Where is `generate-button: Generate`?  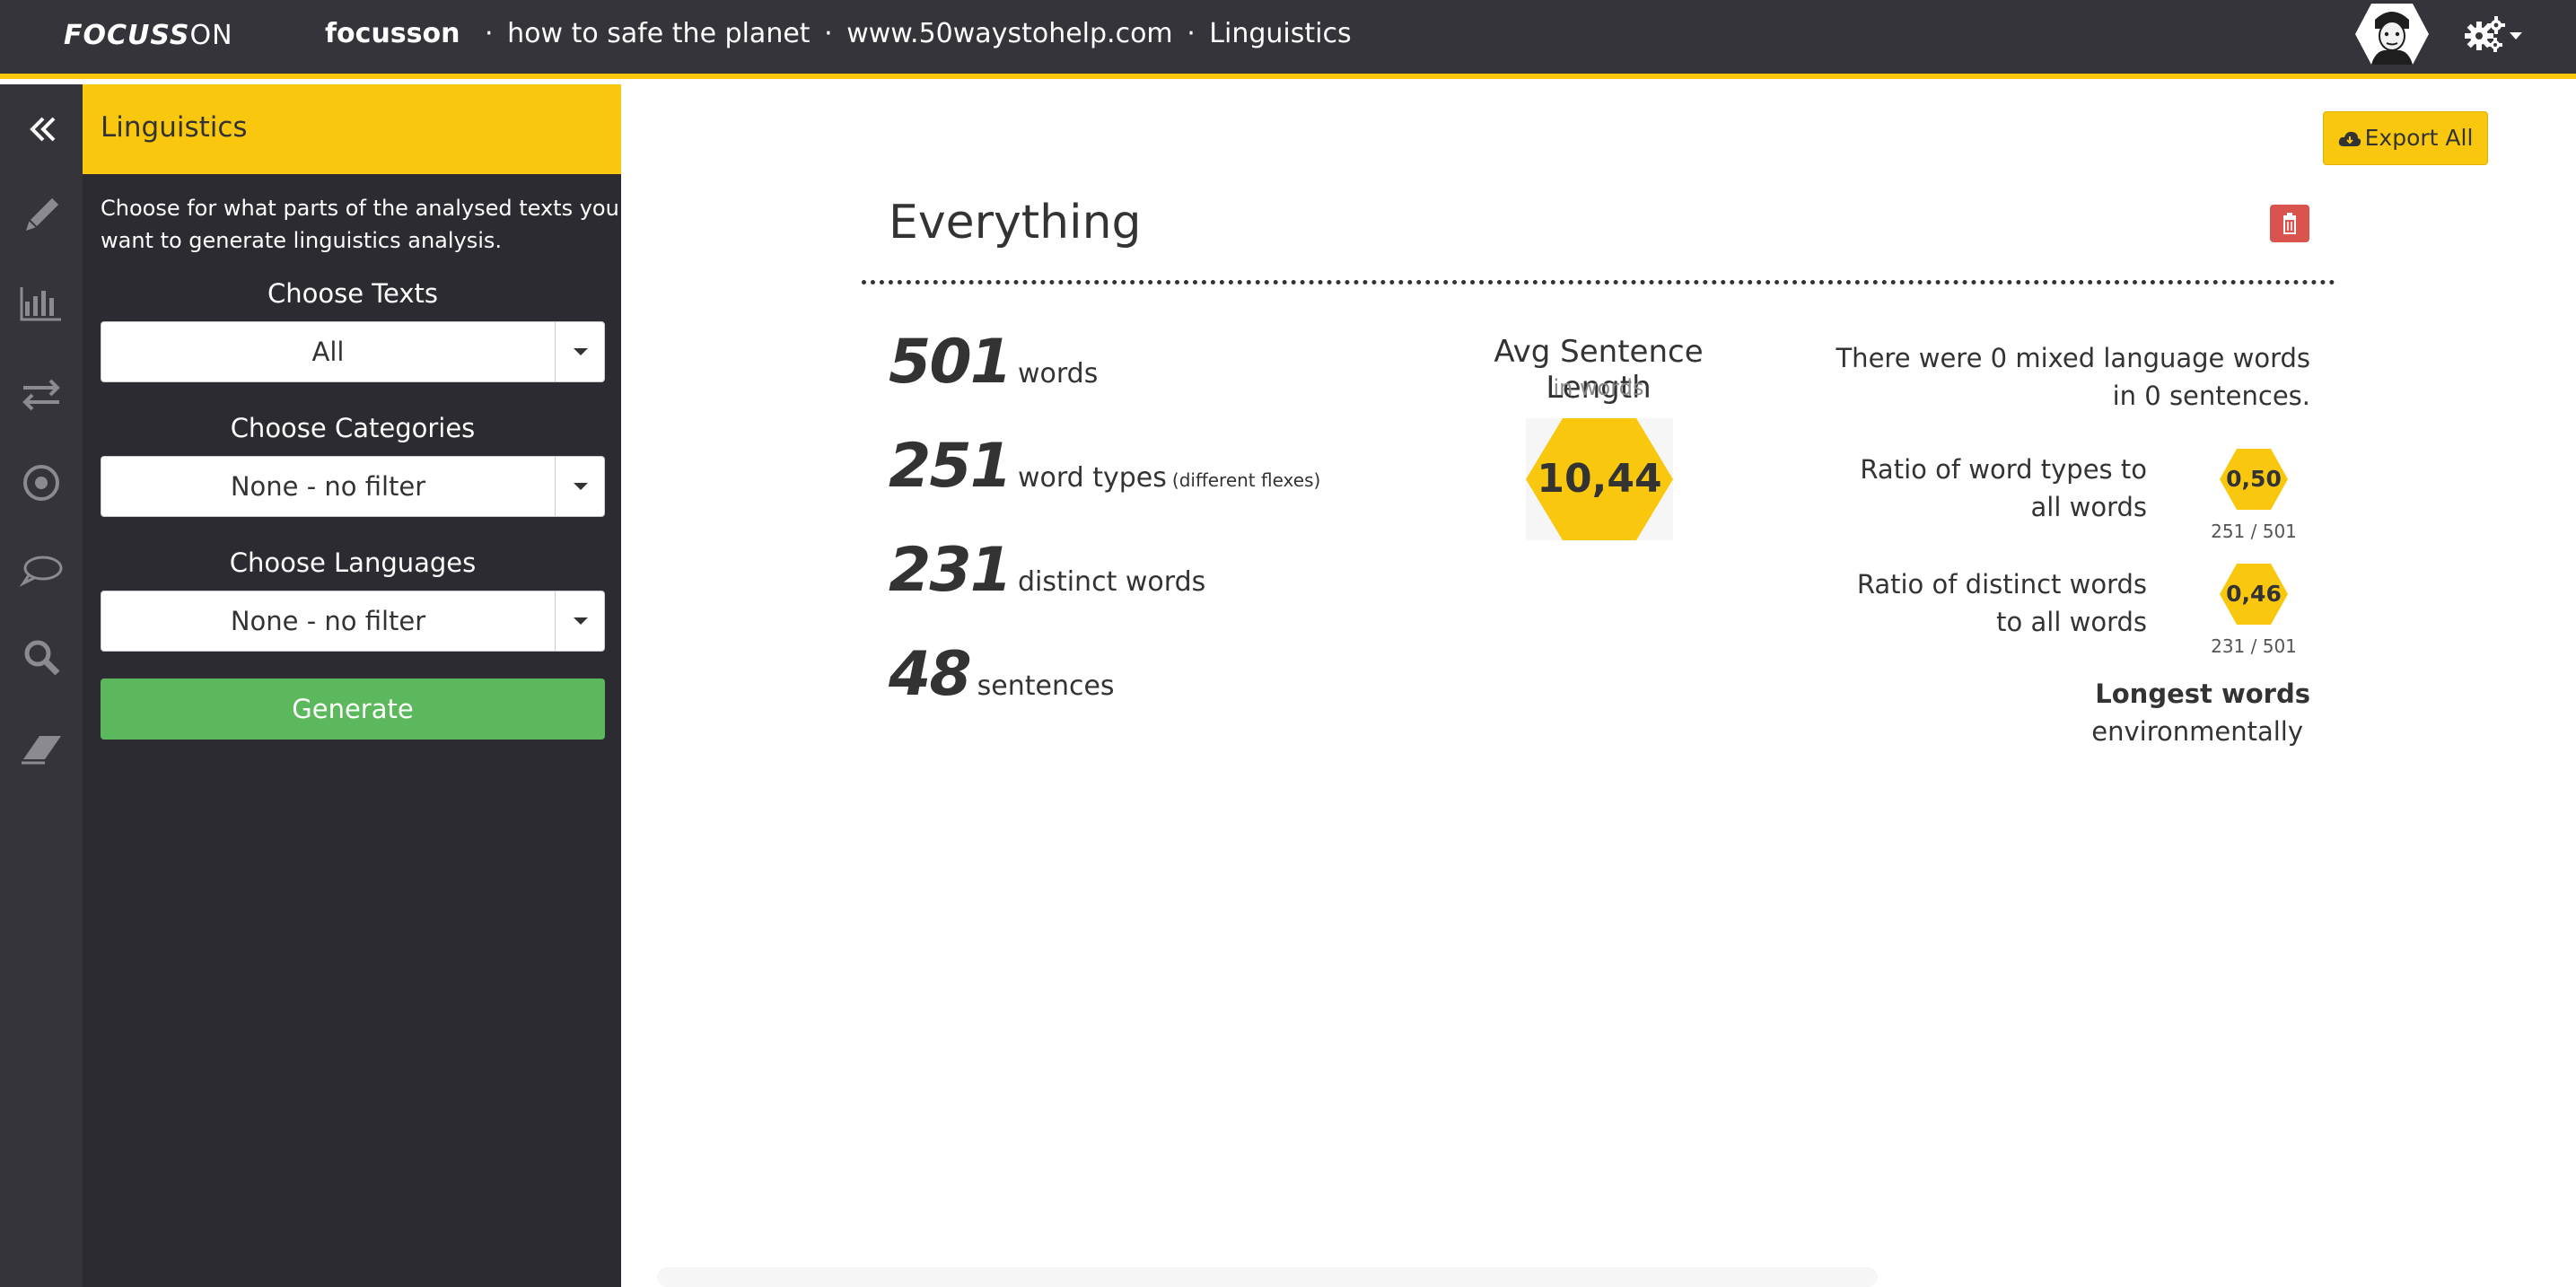 generate-button: Generate is located at coordinates (353, 709).